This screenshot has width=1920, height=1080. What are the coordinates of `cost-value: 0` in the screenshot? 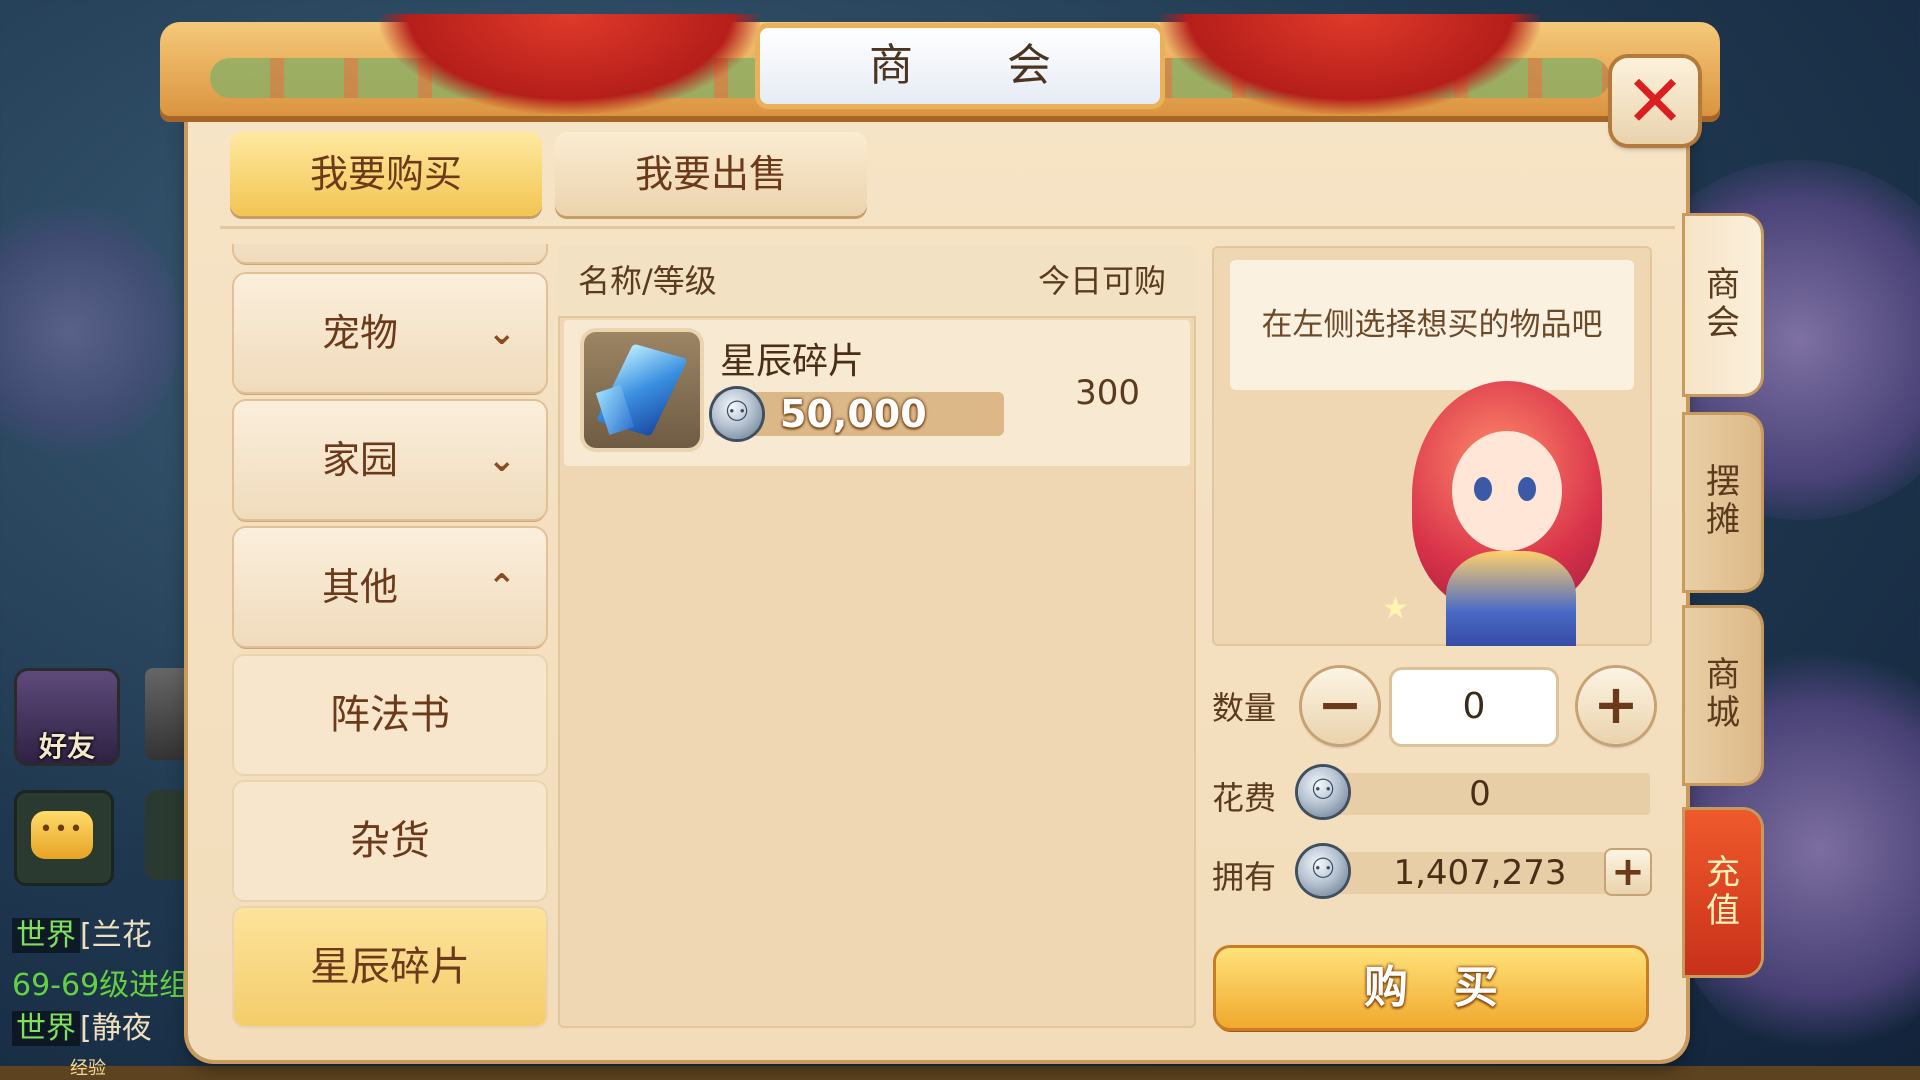 It's located at (1480, 794).